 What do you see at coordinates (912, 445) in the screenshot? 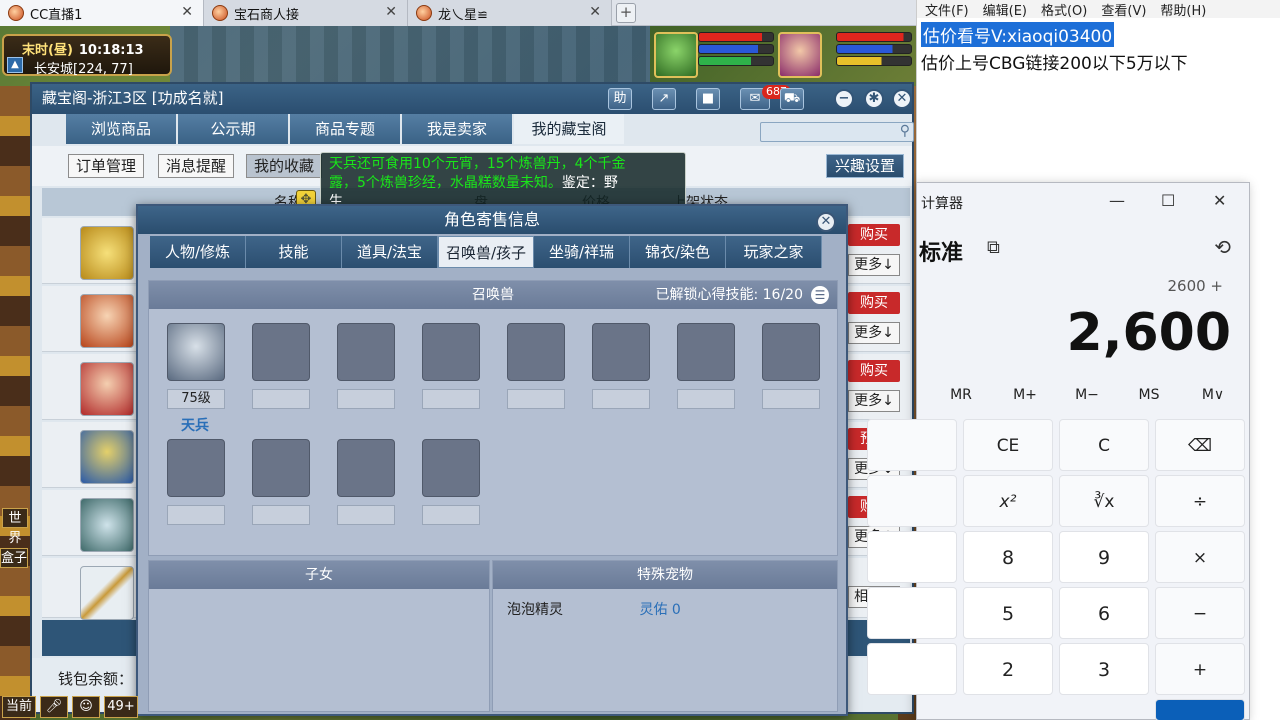
I see `percent-button` at bounding box center [912, 445].